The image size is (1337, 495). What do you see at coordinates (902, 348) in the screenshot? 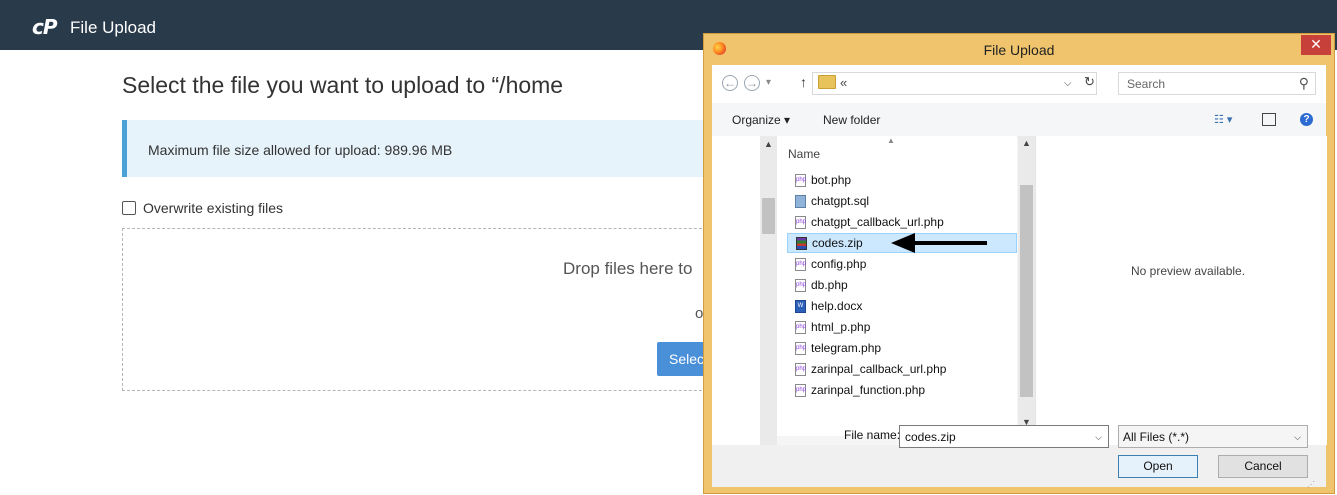
I see `file-row-telegram-php: php telegram.php` at bounding box center [902, 348].